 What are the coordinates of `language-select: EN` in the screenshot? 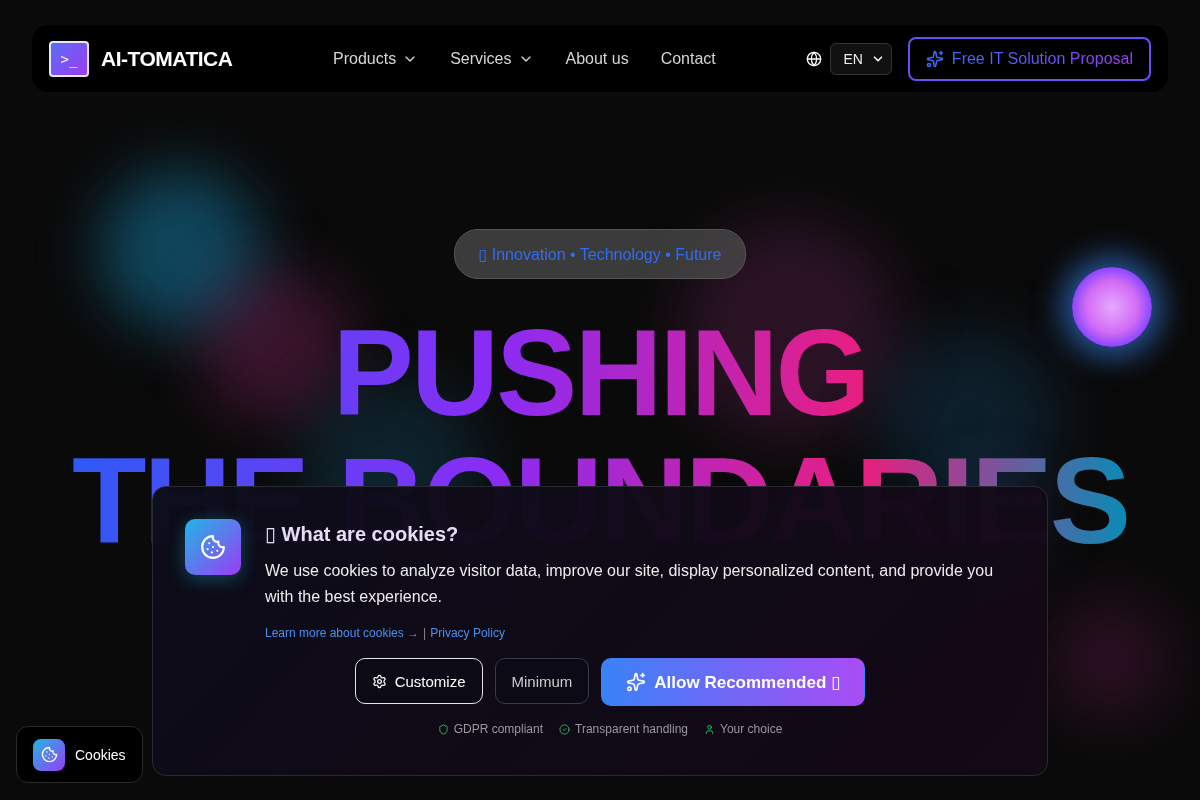 It's located at (861, 58).